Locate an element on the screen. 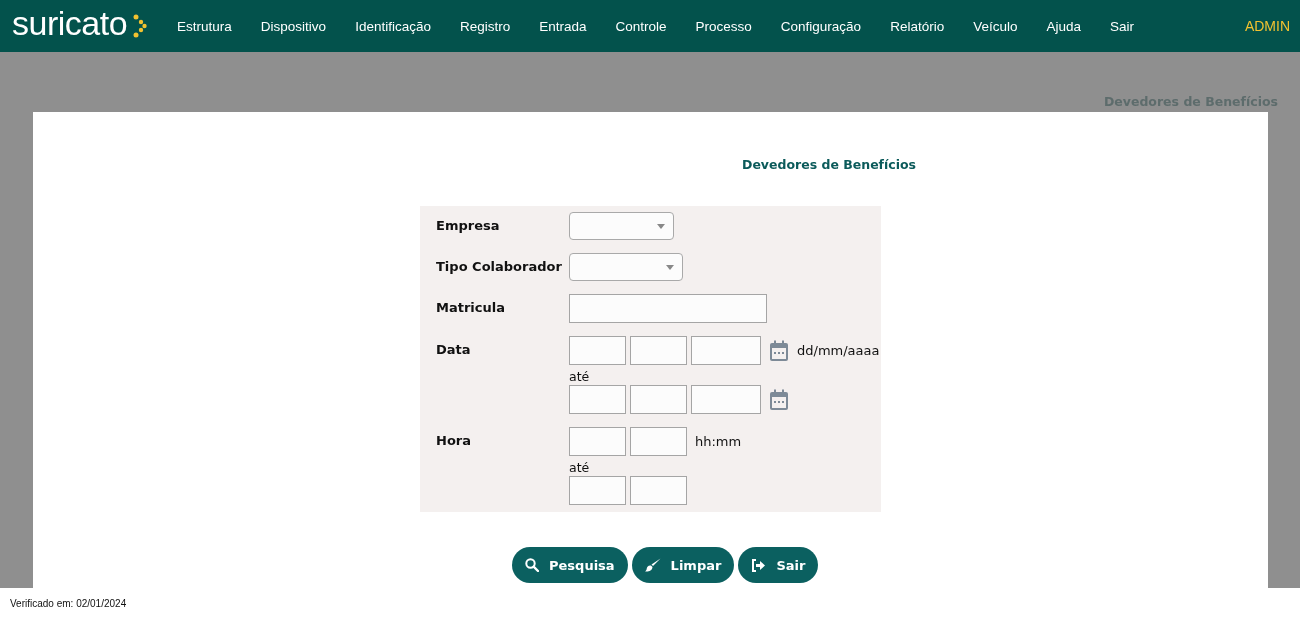 The width and height of the screenshot is (1300, 618). menu-item: Processo is located at coordinates (723, 26).